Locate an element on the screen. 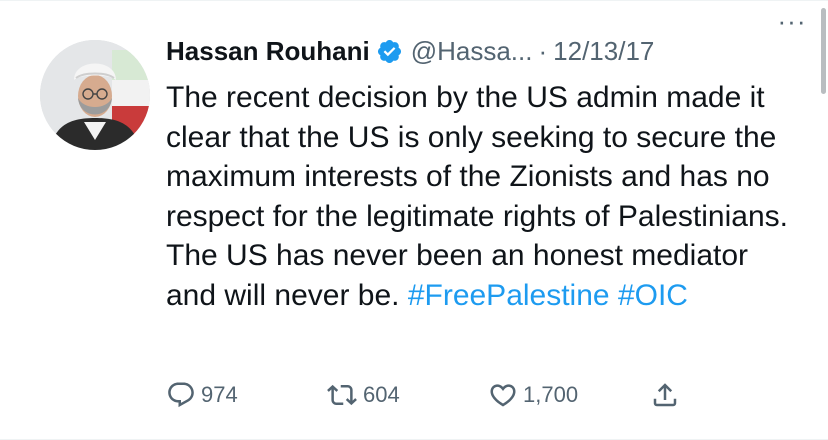 Image resolution: width=828 pixels, height=440 pixels. reply-count: 974 is located at coordinates (219, 394).